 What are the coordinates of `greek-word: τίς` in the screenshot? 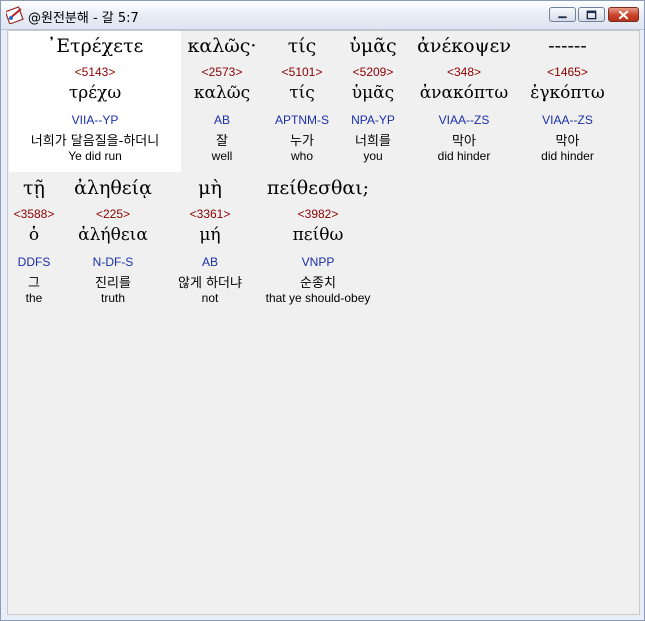 It's located at (302, 46).